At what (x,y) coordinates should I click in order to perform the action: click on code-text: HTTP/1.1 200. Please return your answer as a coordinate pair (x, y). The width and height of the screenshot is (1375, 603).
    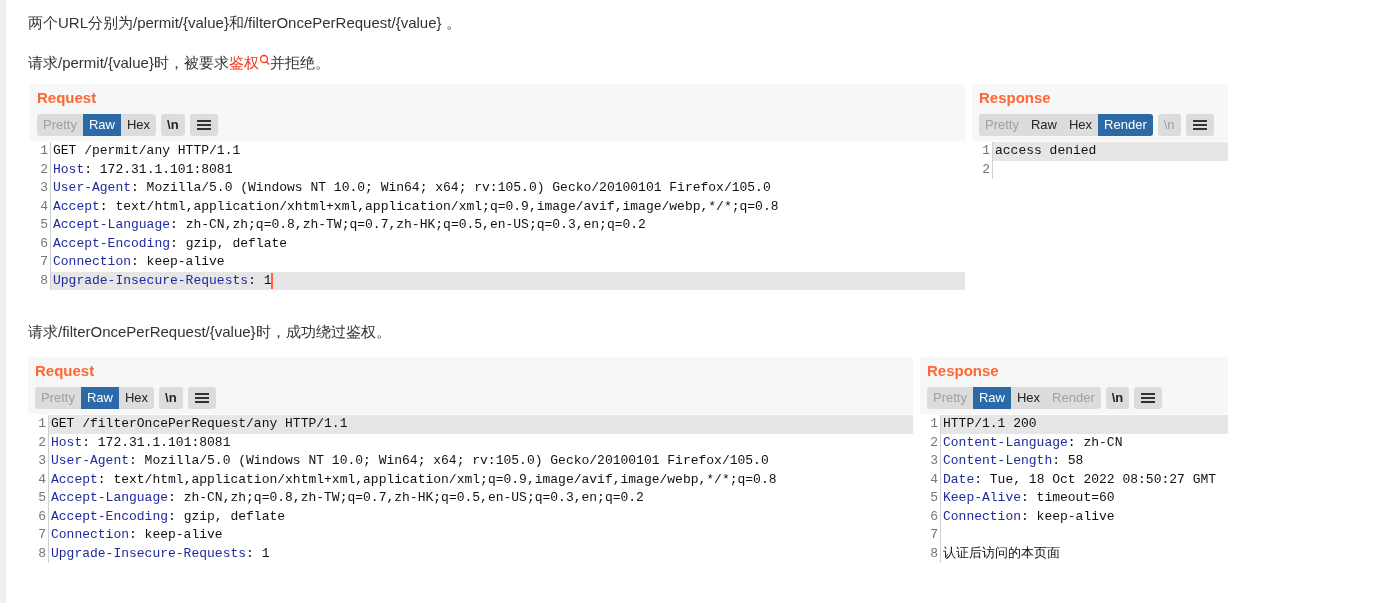
    Looking at the image, I should click on (990, 424).